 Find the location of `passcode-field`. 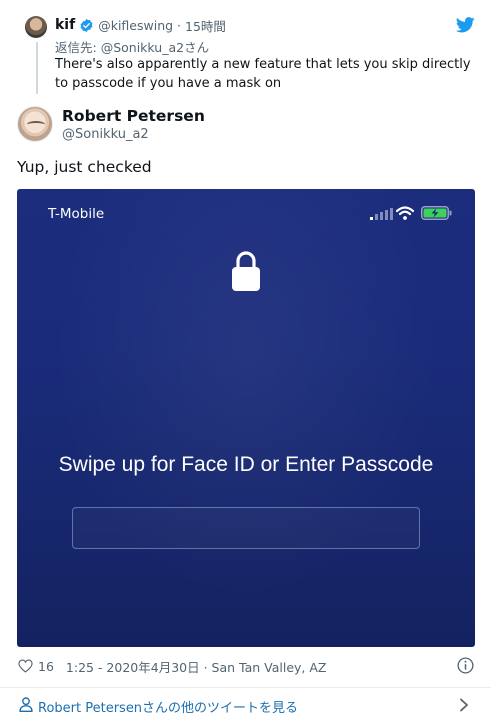

passcode-field is located at coordinates (246, 528).